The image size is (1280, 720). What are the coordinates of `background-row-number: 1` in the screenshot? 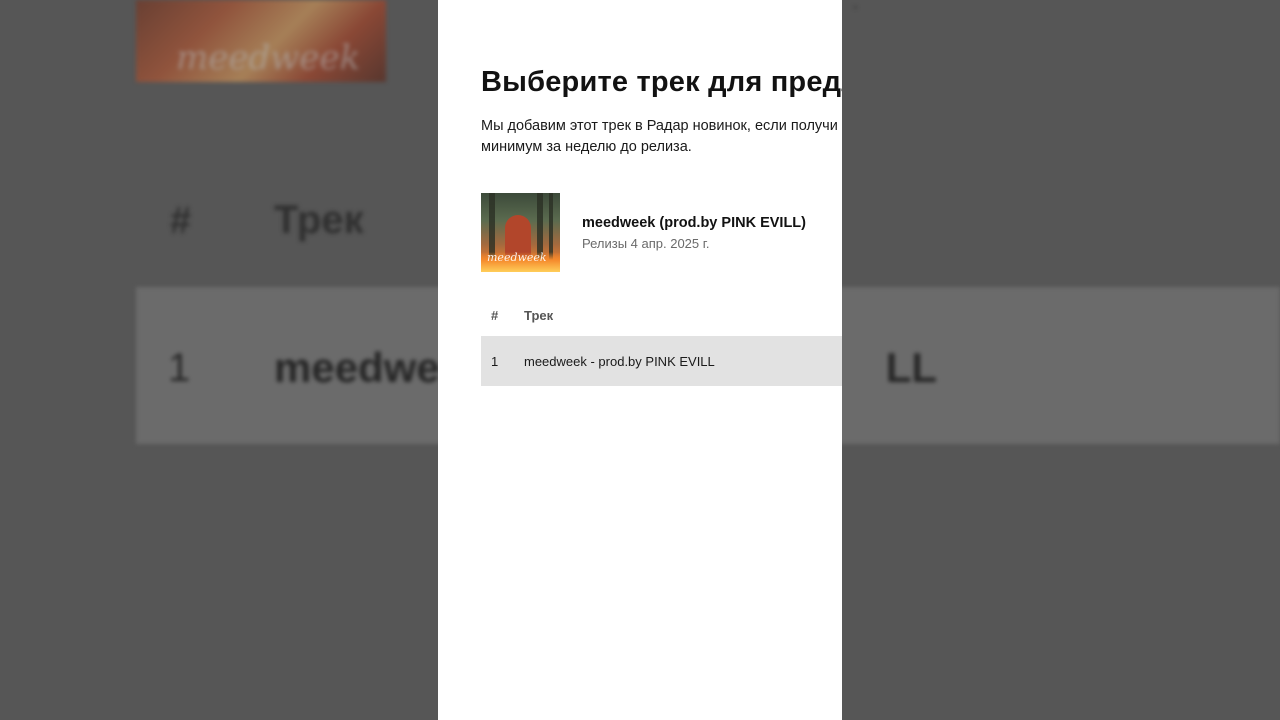 It's located at (179, 368).